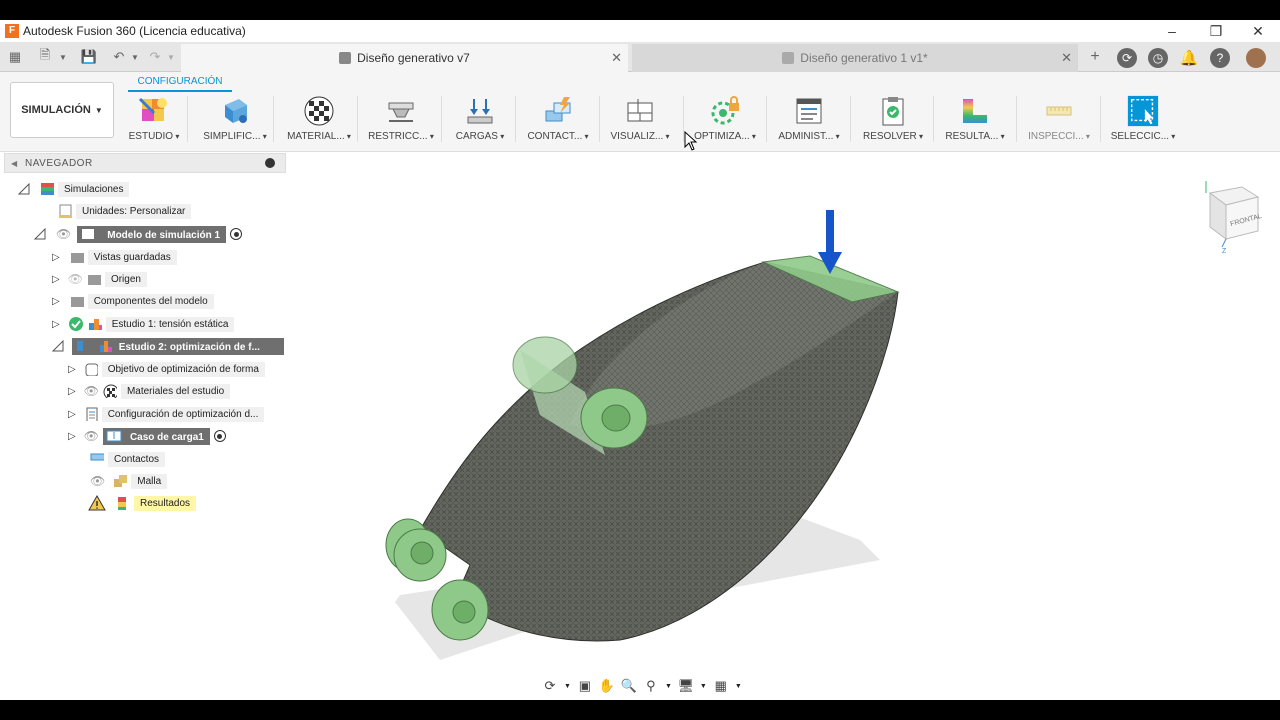  Describe the element at coordinates (75, 279) in the screenshot. I see `hidden-eye-icon: 👁` at that location.